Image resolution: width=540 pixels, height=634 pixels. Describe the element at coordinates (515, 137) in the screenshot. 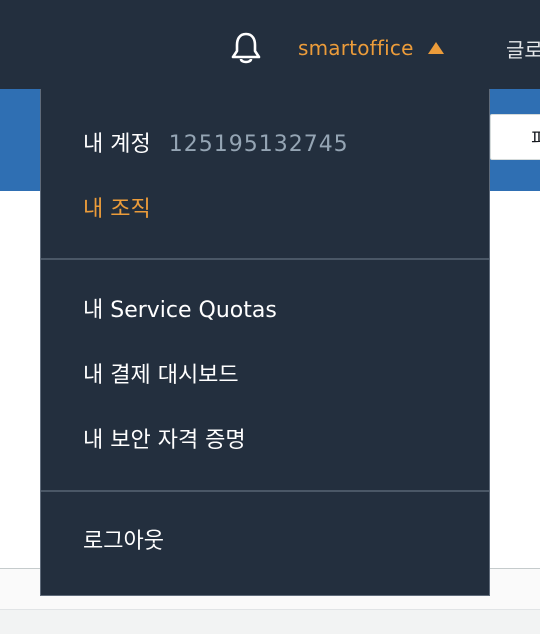

I see `feedback-button: 피드백` at that location.